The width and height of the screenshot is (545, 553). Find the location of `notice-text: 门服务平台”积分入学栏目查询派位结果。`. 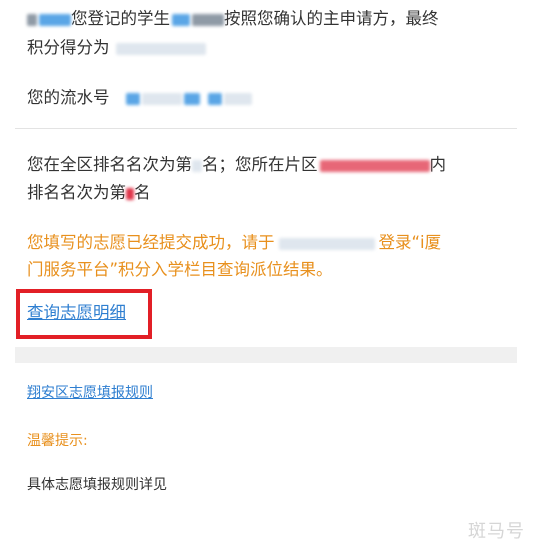

notice-text: 门服务平台”积分入学栏目查询派位结果。 is located at coordinates (180, 269).